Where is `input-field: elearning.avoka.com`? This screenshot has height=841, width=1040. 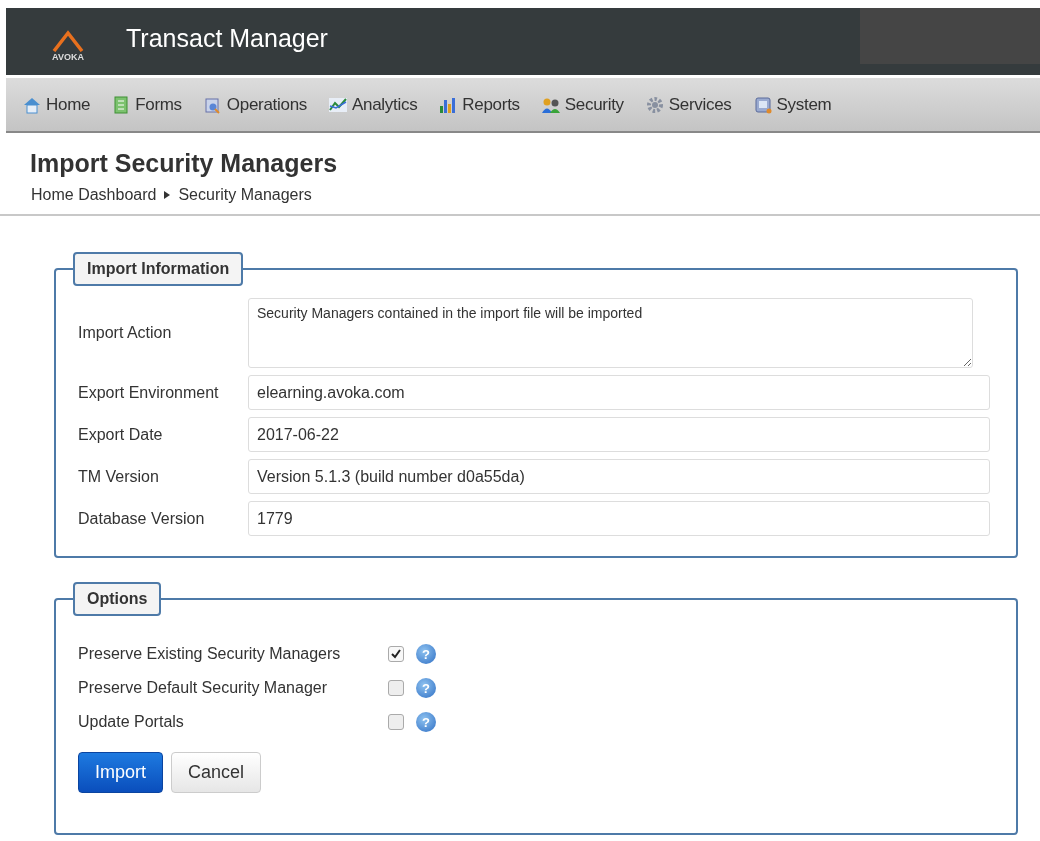
input-field: elearning.avoka.com is located at coordinates (619, 392).